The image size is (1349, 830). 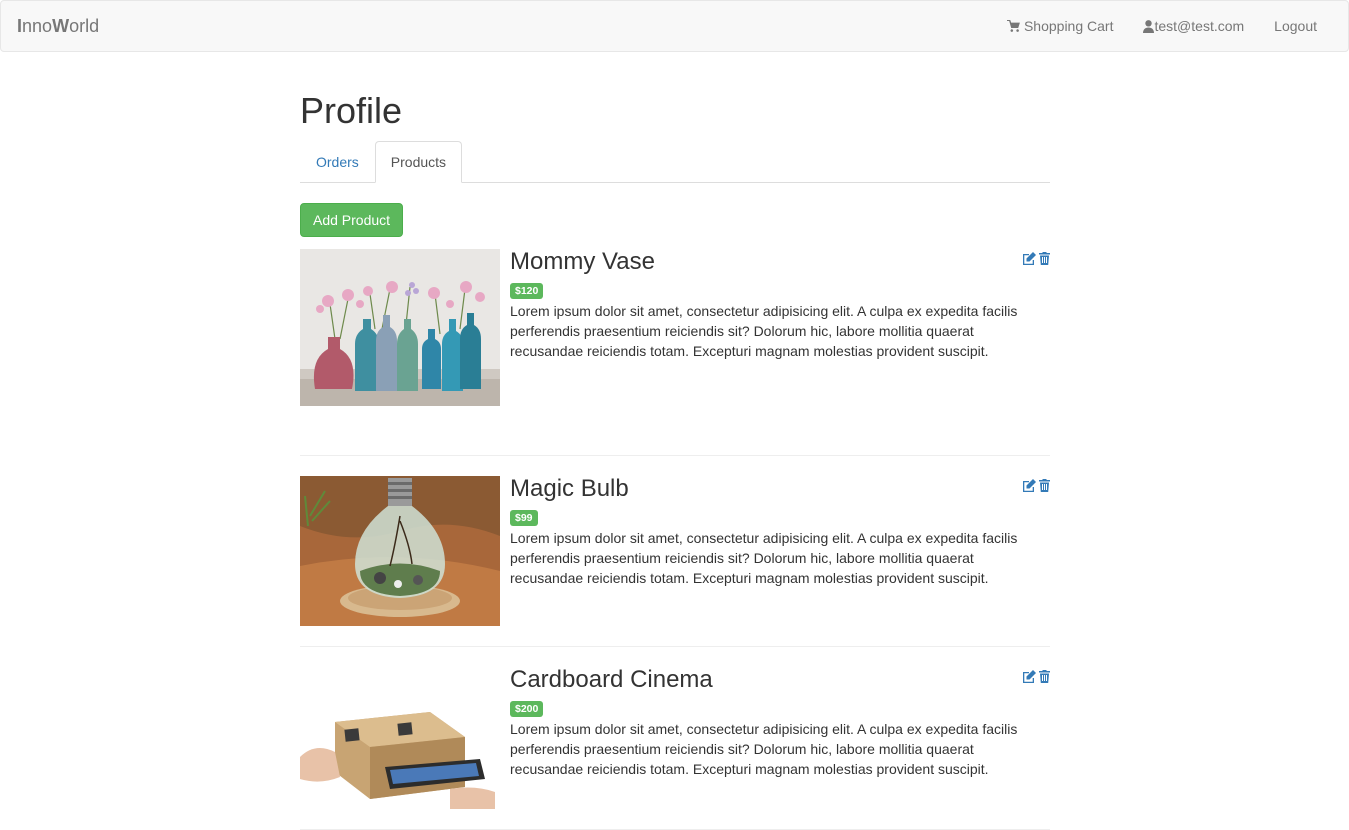 What do you see at coordinates (37, 26) in the screenshot?
I see `brand-part-nno: nno` at bounding box center [37, 26].